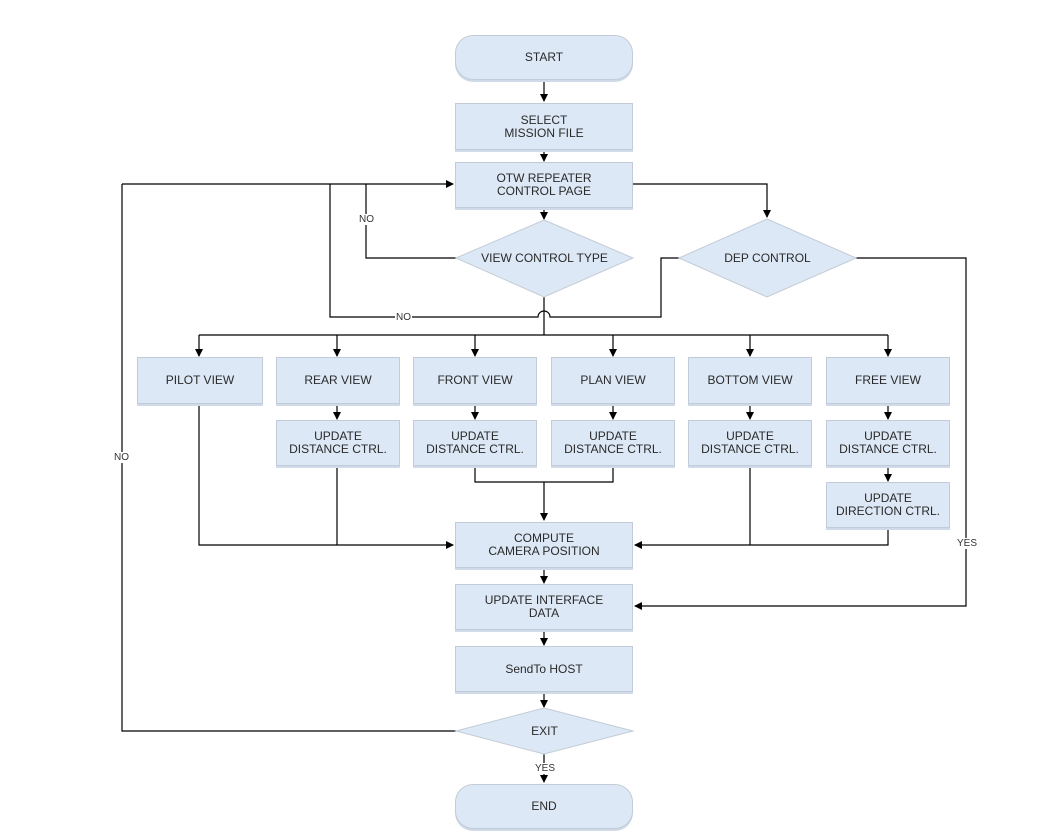  I want to click on free-update-direction-process: UPDATE DIRECTION CTRL., so click(888, 505).